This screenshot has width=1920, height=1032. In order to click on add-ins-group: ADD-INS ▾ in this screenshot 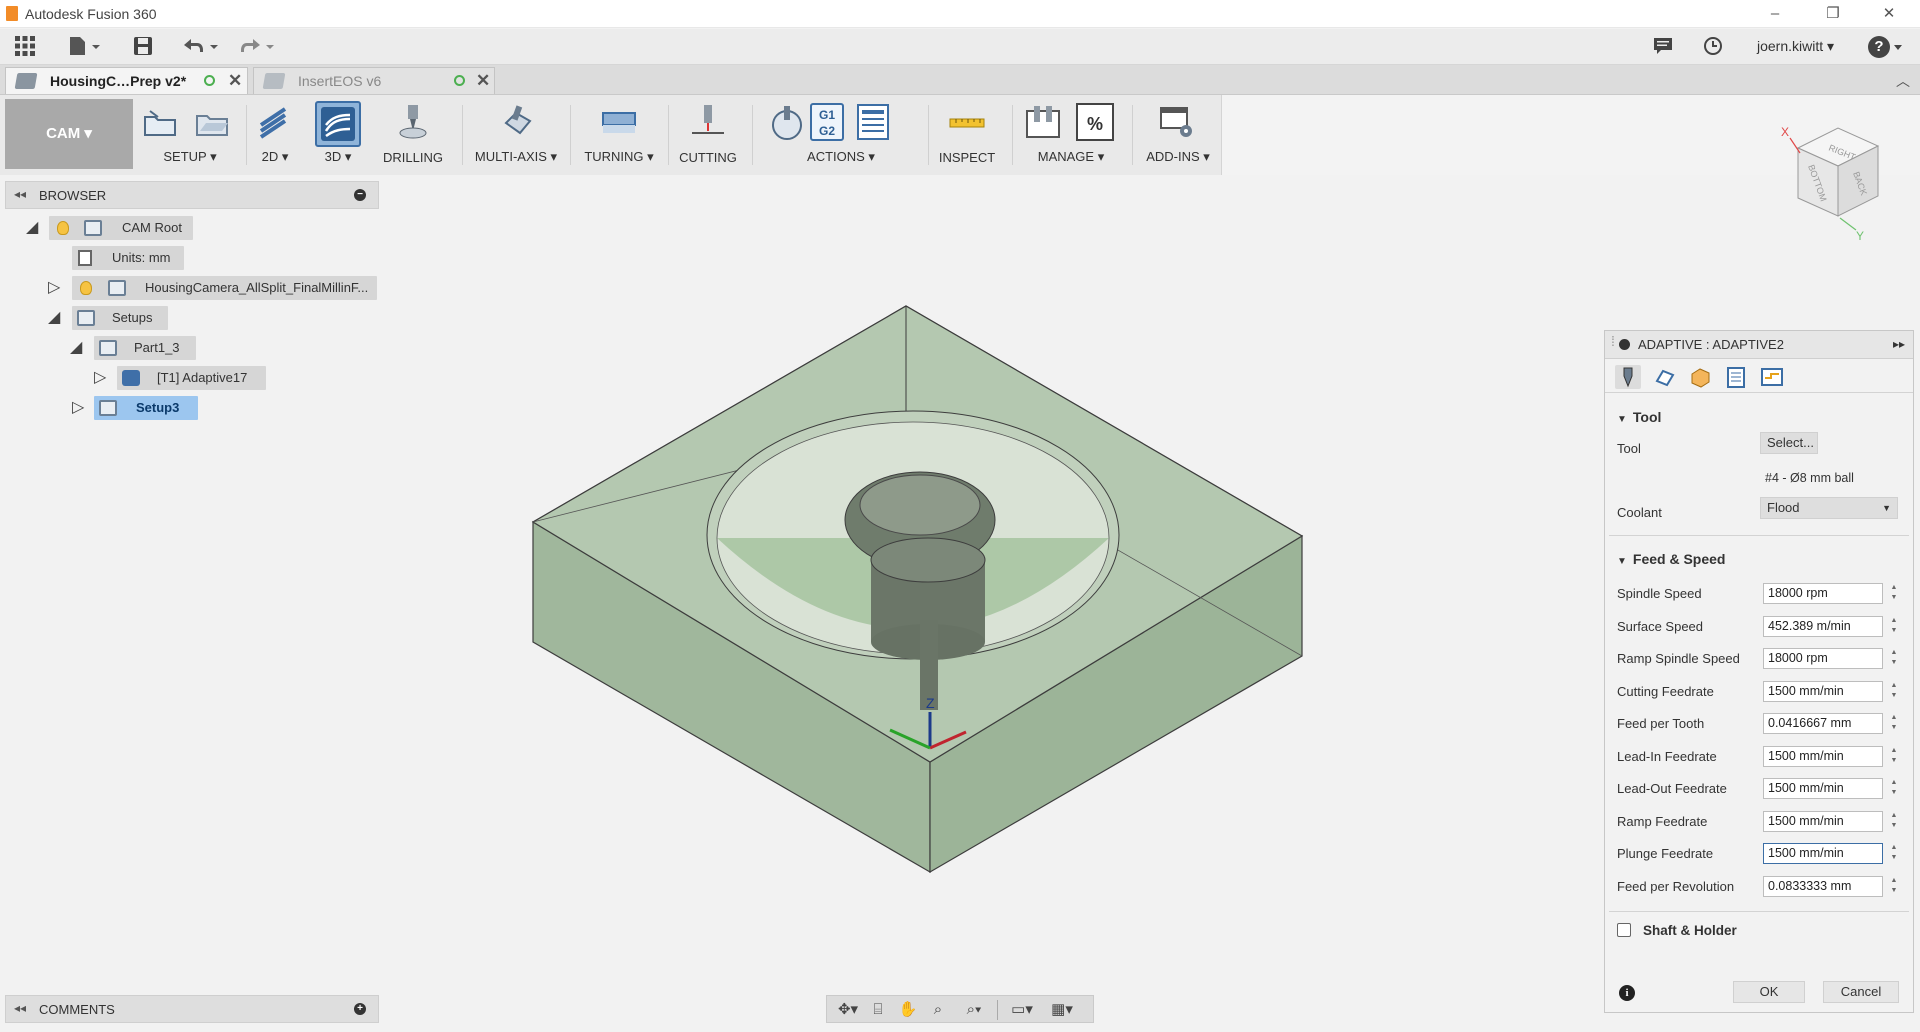, I will do `click(1178, 135)`.